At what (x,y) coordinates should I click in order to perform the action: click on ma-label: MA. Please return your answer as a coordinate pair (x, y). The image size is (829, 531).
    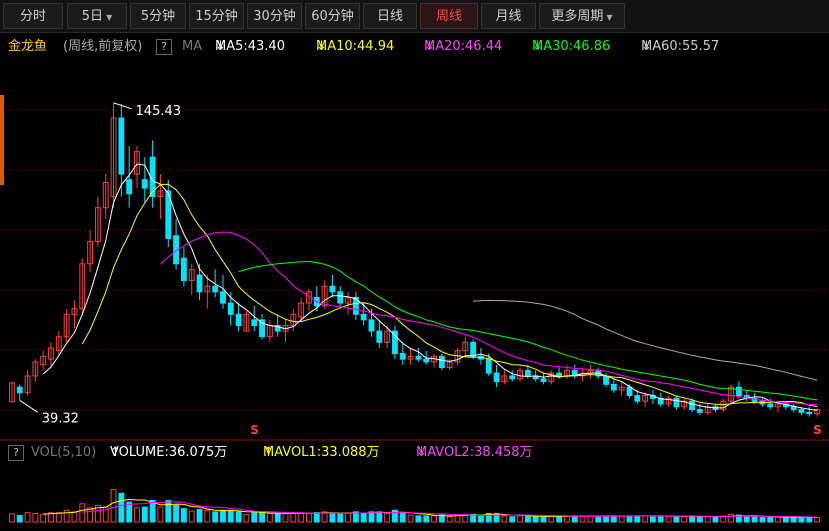
    Looking at the image, I should click on (192, 46).